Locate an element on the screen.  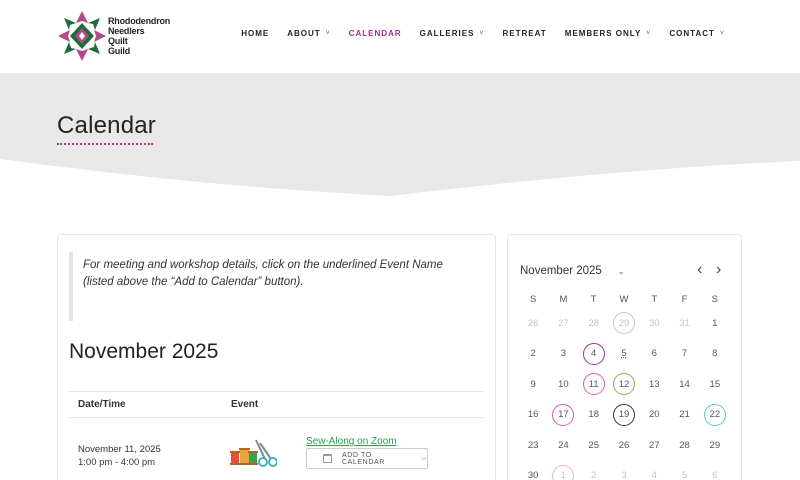
calendar-day-number: 31 is located at coordinates (684, 323).